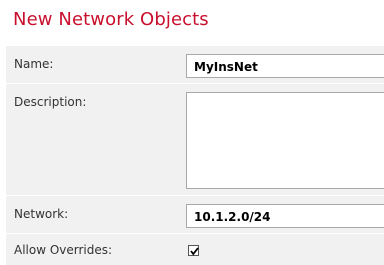 The height and width of the screenshot is (265, 384). I want to click on name-input-value: MyInsNet, so click(226, 67).